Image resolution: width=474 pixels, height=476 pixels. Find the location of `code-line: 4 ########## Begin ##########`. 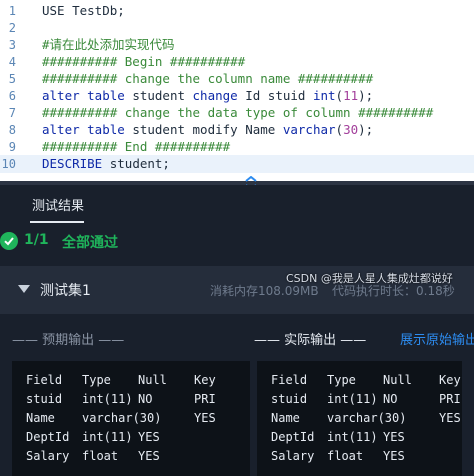

code-line: 4 ########## Begin ########## is located at coordinates (237, 62).